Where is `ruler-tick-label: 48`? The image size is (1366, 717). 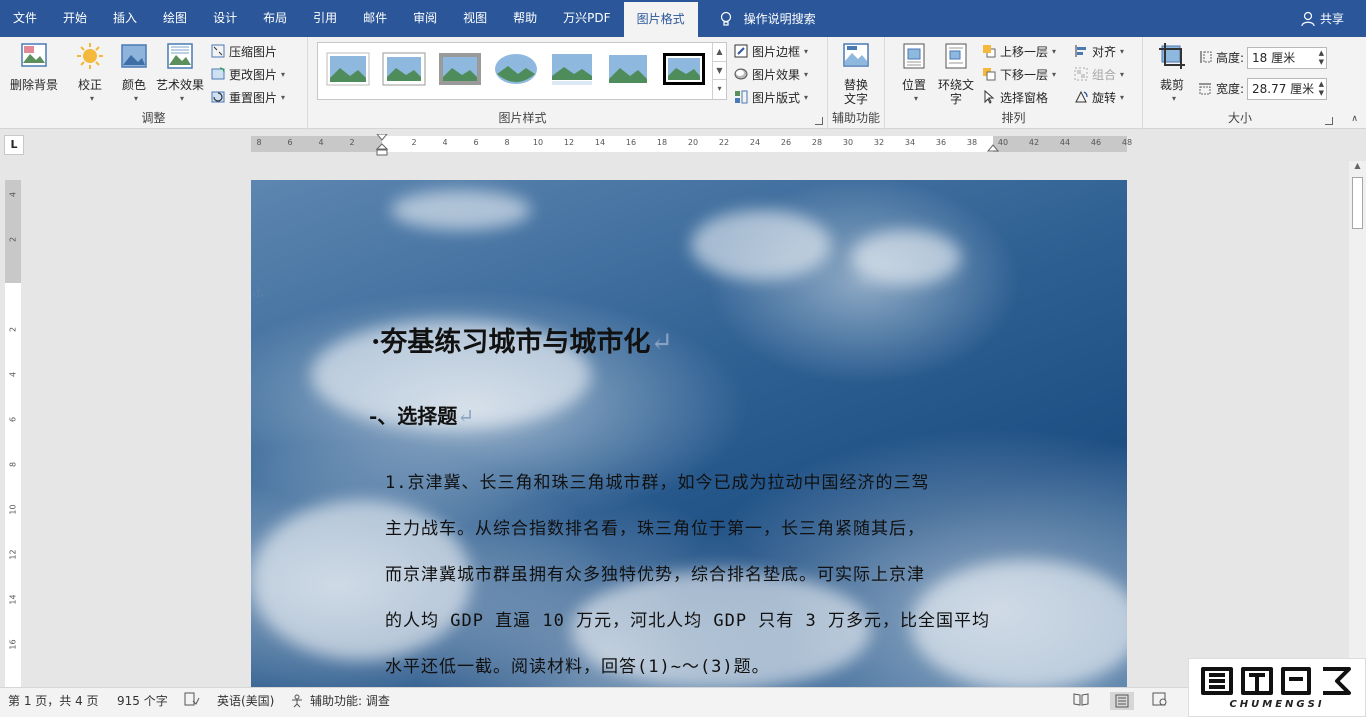
ruler-tick-label: 48 is located at coordinates (1127, 142).